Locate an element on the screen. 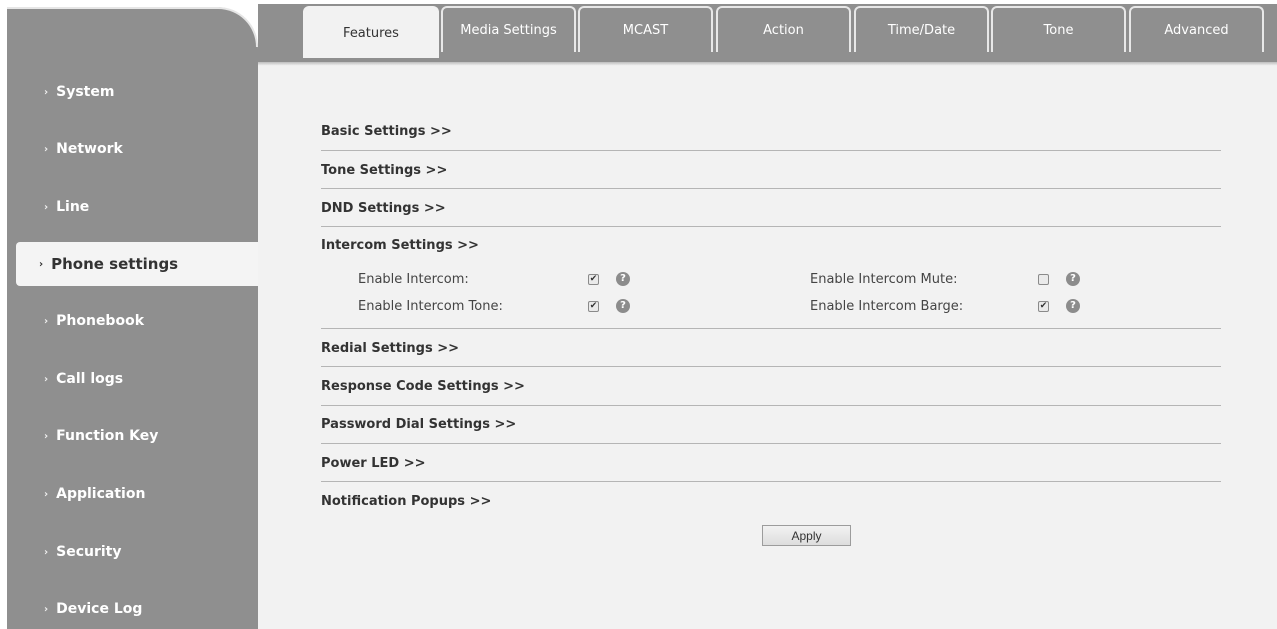 This screenshot has height=629, width=1277. sidebar-item-label: Device Log is located at coordinates (99, 609).